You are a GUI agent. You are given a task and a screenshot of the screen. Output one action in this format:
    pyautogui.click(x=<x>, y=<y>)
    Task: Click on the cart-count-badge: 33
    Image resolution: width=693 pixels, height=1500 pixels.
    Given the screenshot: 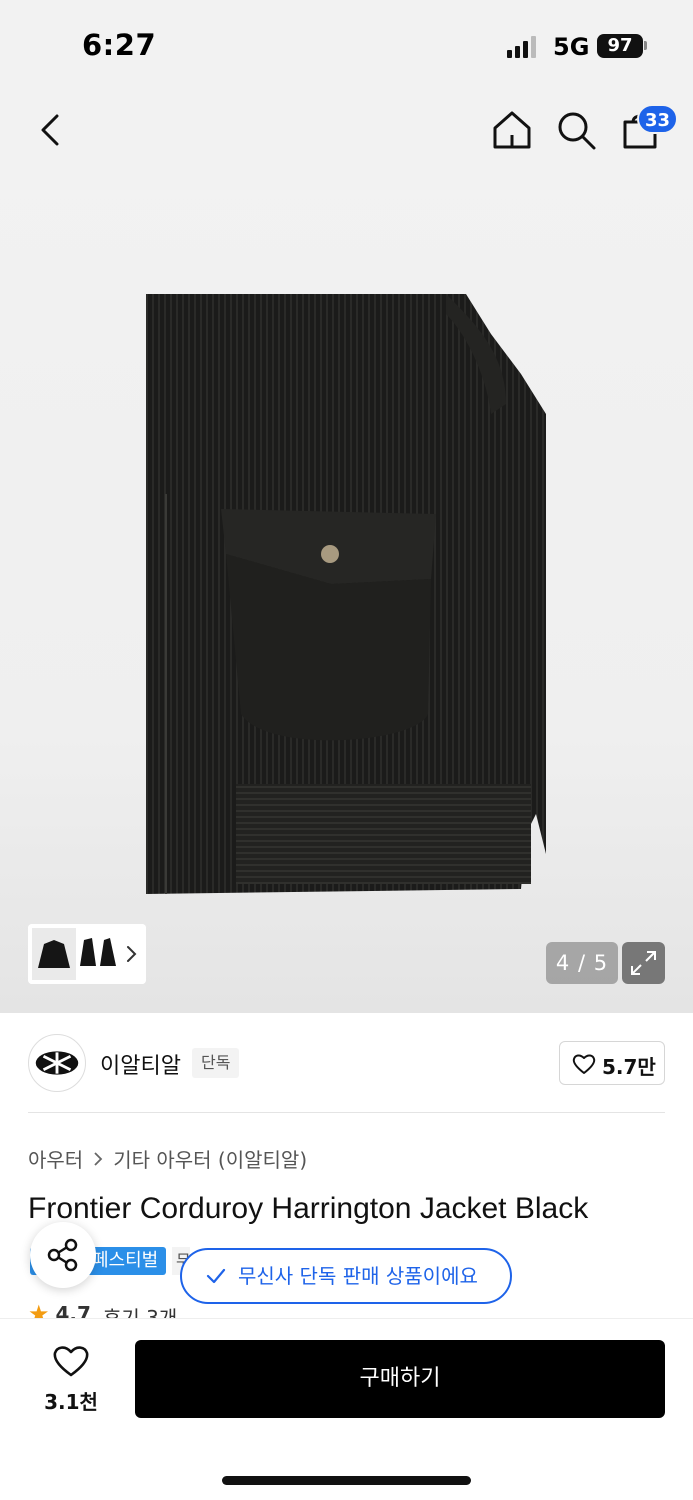 What is the action you would take?
    pyautogui.click(x=658, y=119)
    